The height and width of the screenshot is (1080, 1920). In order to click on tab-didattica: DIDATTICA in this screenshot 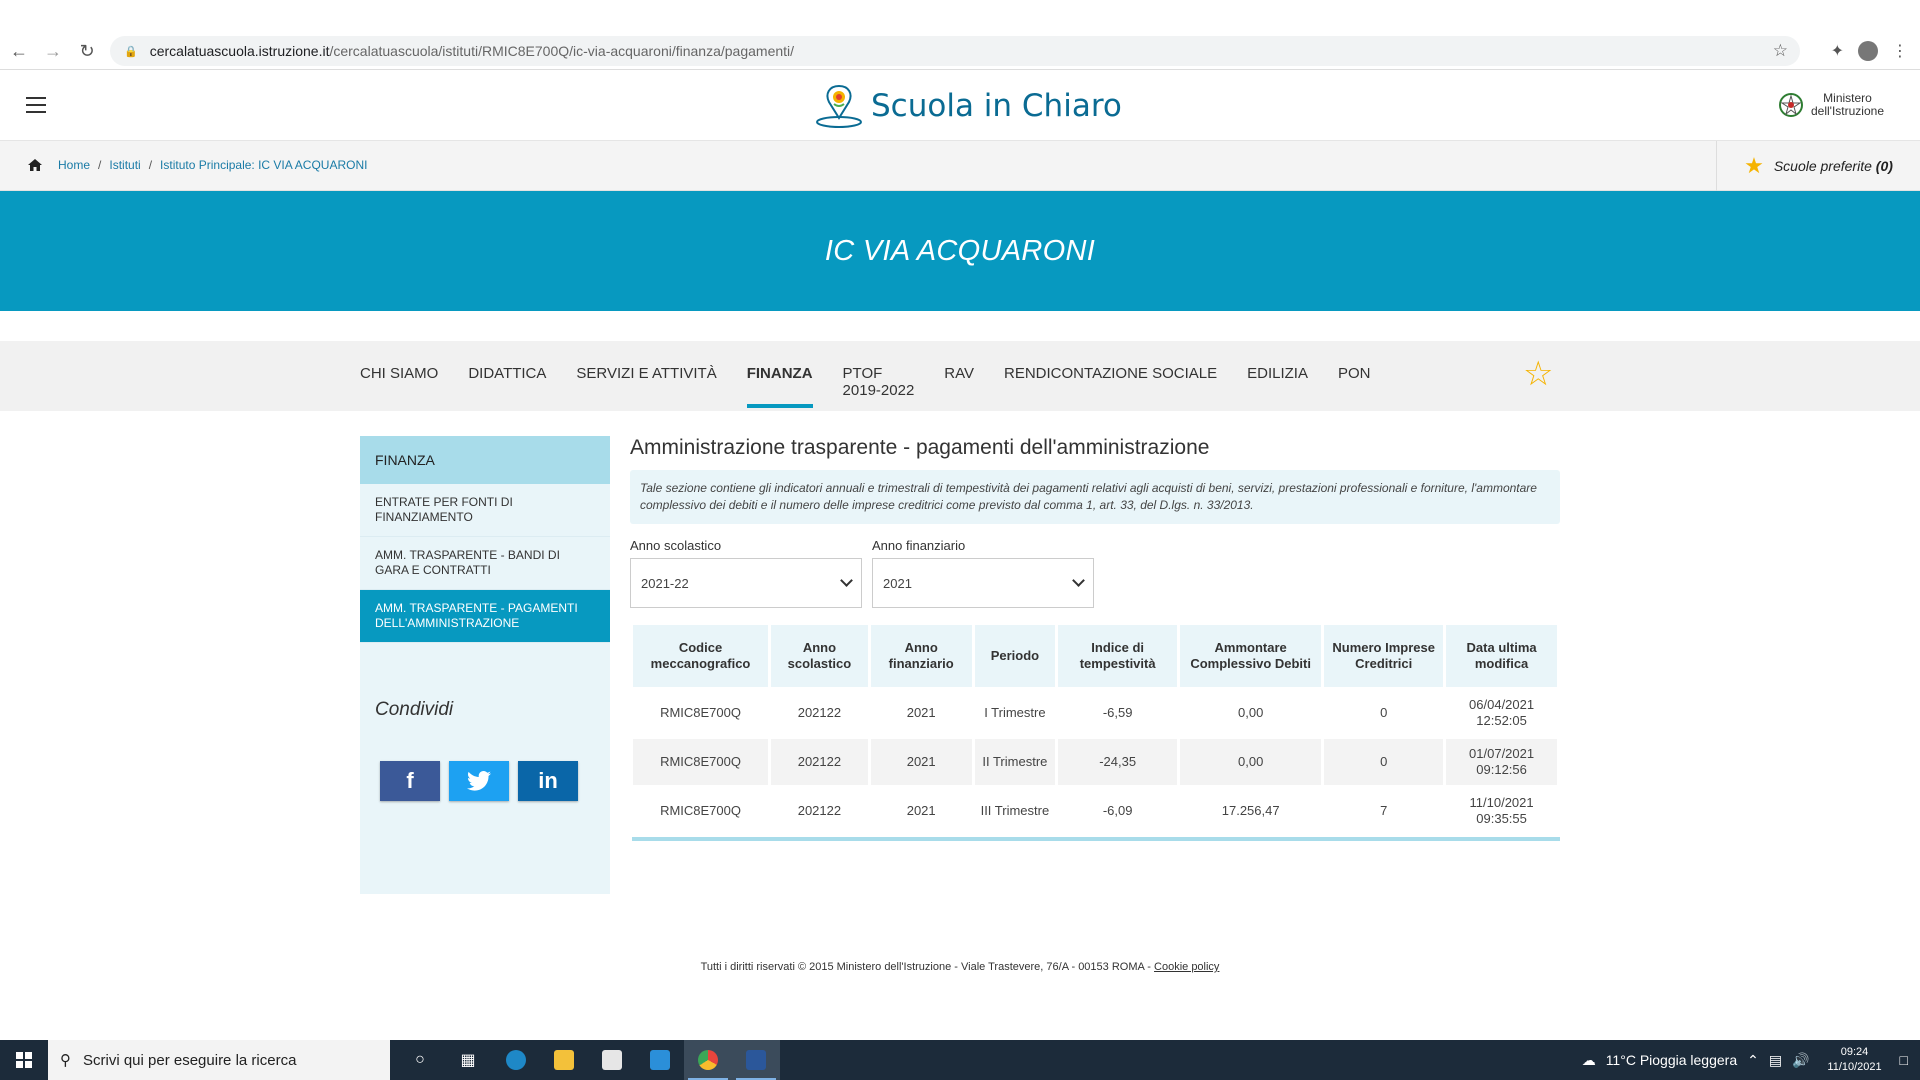, I will do `click(507, 382)`.